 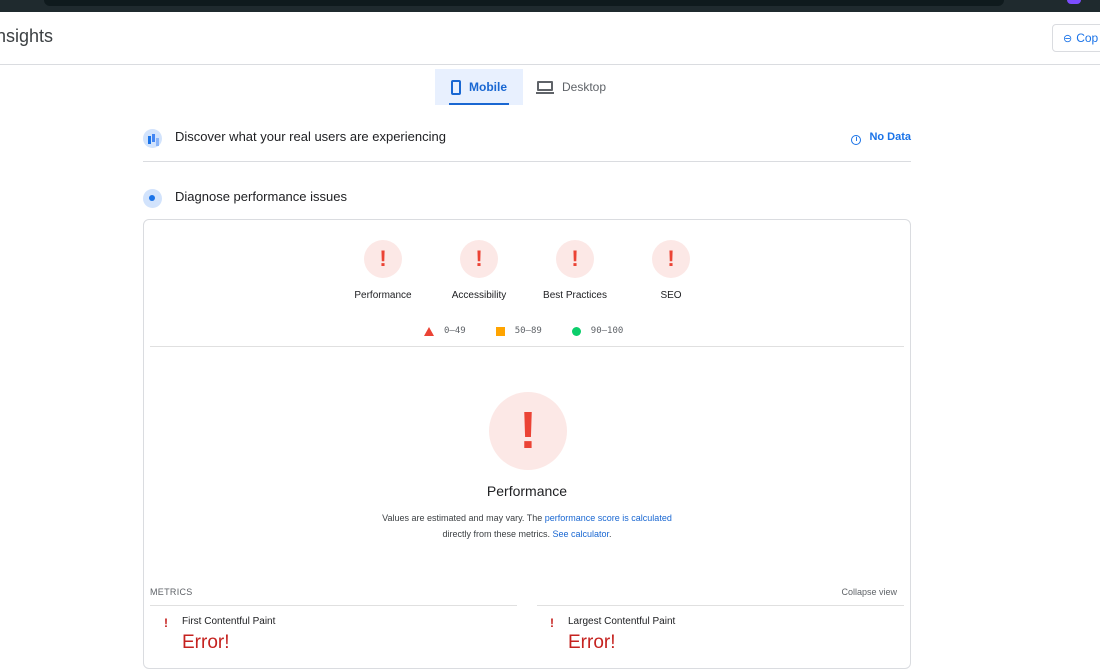 What do you see at coordinates (500, 331) in the screenshot?
I see `square-icon` at bounding box center [500, 331].